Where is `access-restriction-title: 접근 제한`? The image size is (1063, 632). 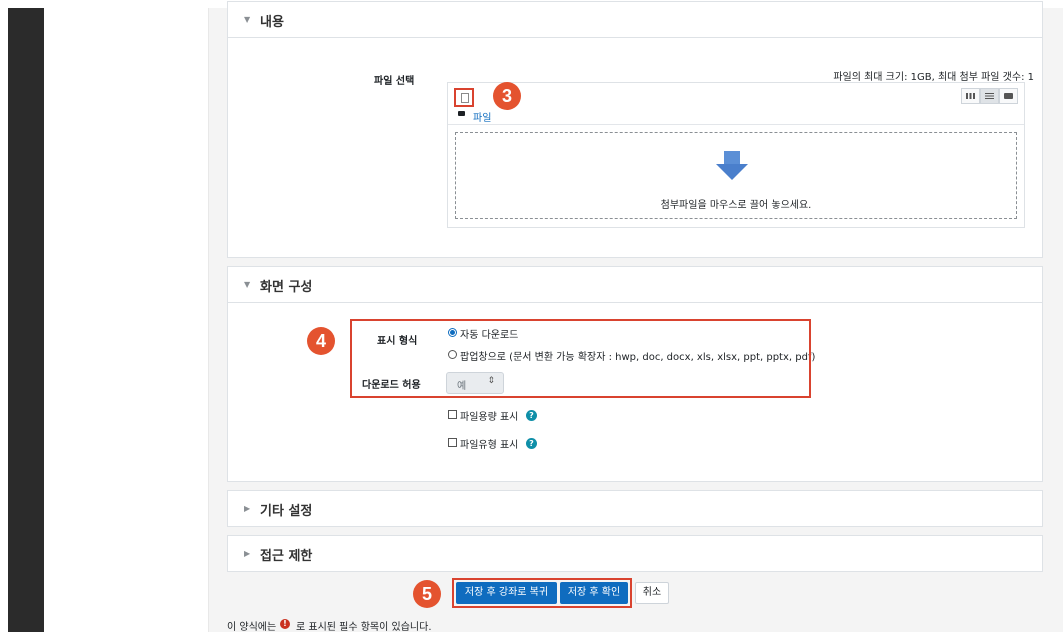
access-restriction-title: 접근 제한 is located at coordinates (286, 556).